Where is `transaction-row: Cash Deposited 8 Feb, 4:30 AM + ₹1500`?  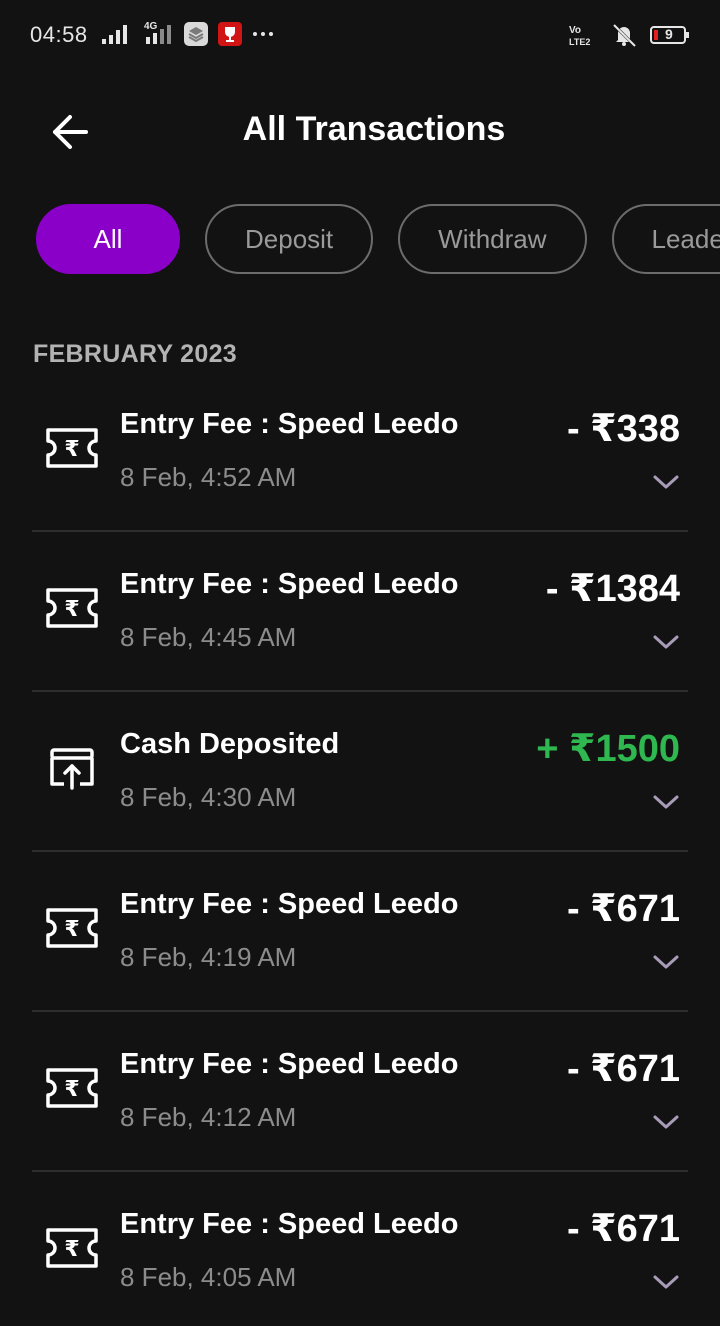 transaction-row: Cash Deposited 8 Feb, 4:30 AM + ₹1500 is located at coordinates (360, 772).